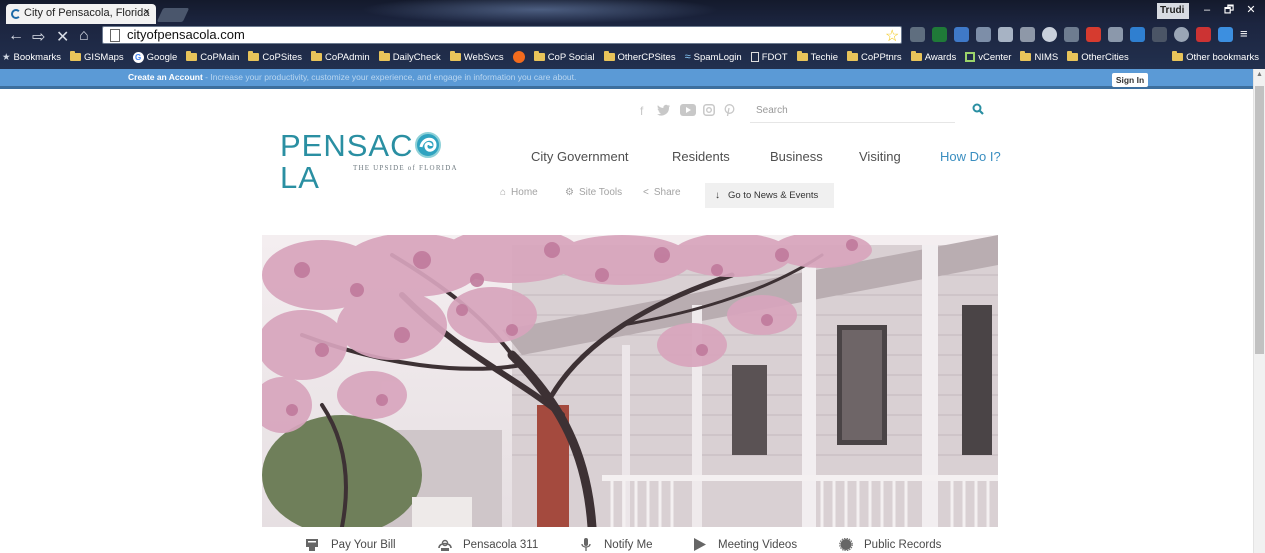 Image resolution: width=1265 pixels, height=553 pixels. I want to click on abp-icon, so click(1049, 34).